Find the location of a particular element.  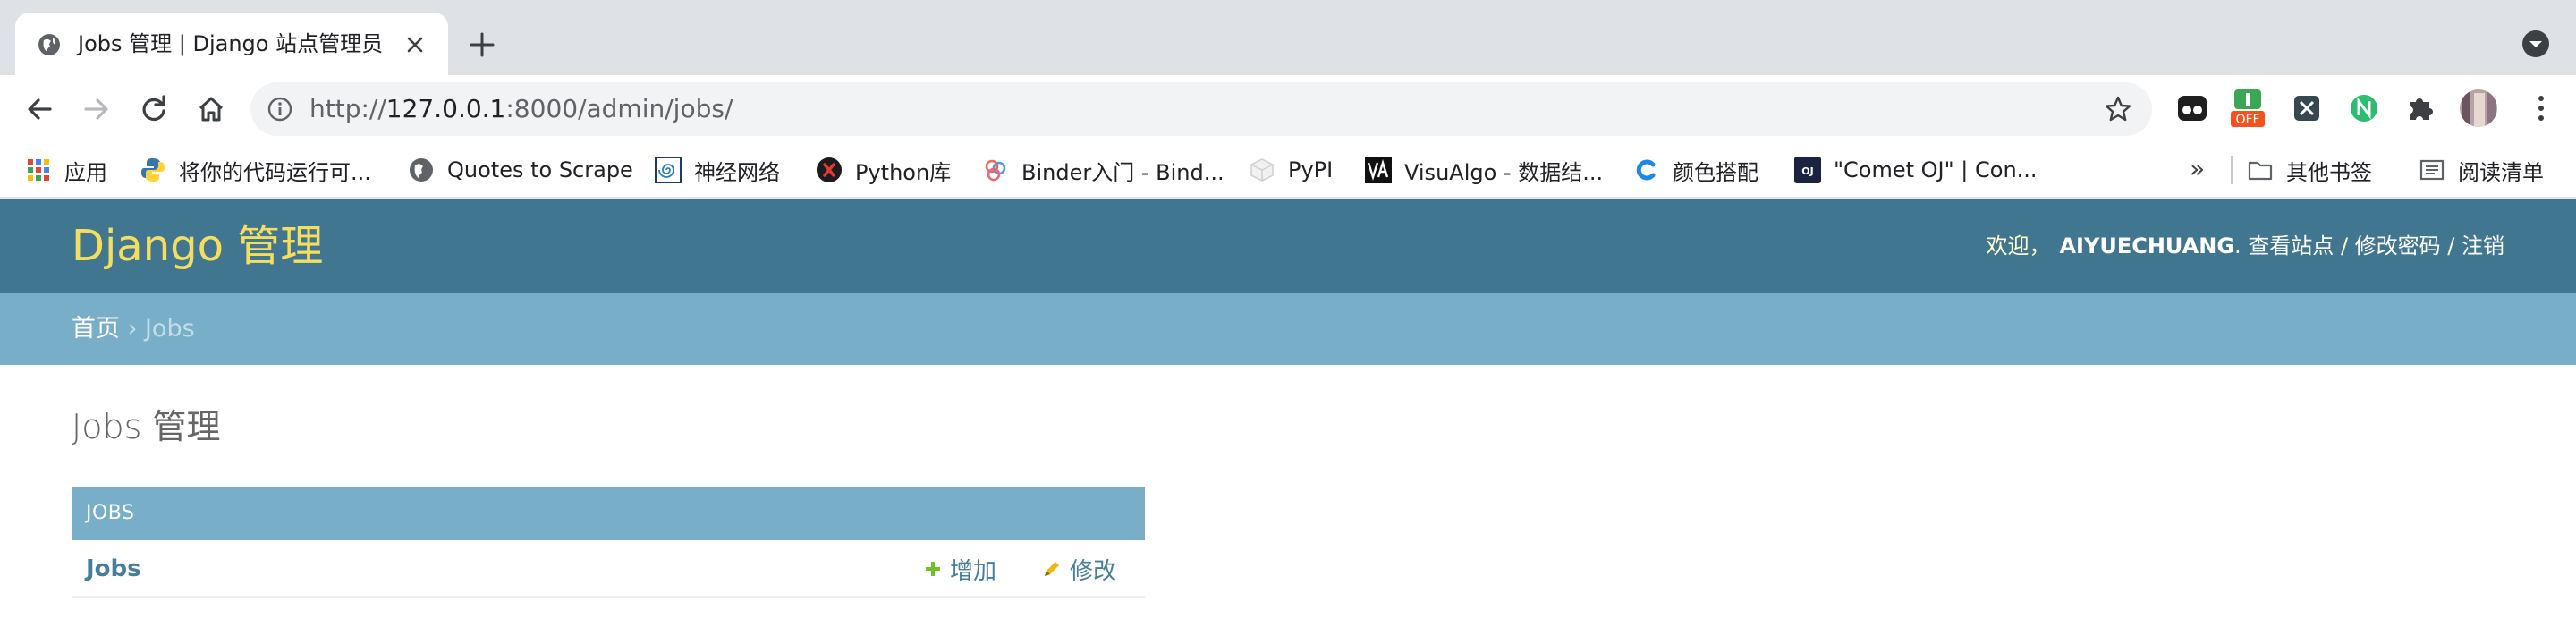

n-extension-icon is located at coordinates (2364, 108).